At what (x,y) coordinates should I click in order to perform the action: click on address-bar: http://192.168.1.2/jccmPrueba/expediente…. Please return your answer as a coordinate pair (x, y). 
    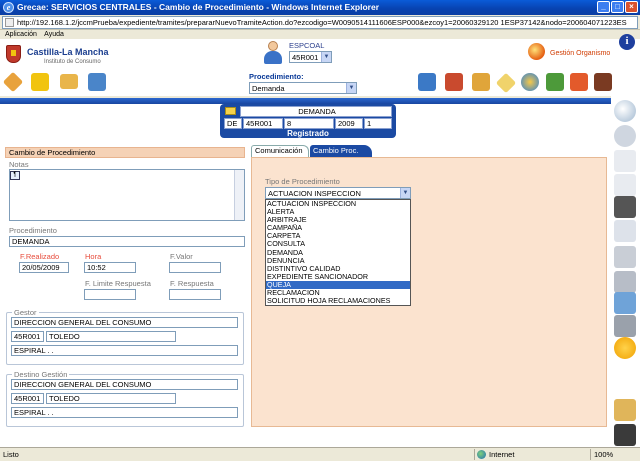
    Looking at the image, I should click on (320, 22).